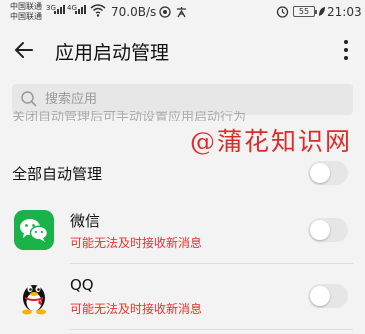 The height and width of the screenshot is (334, 365). I want to click on auto-manage-all-row: 全部自动管理, so click(182, 173).